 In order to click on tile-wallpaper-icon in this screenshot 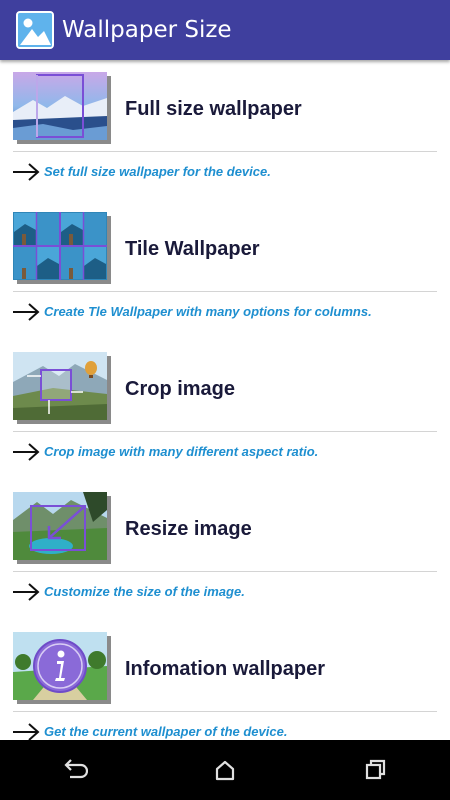, I will do `click(62, 248)`.